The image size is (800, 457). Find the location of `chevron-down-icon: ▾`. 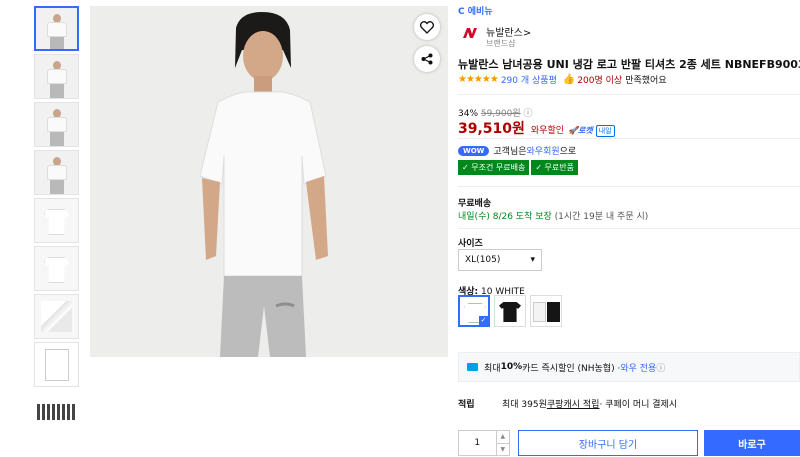

chevron-down-icon: ▾ is located at coordinates (532, 260).